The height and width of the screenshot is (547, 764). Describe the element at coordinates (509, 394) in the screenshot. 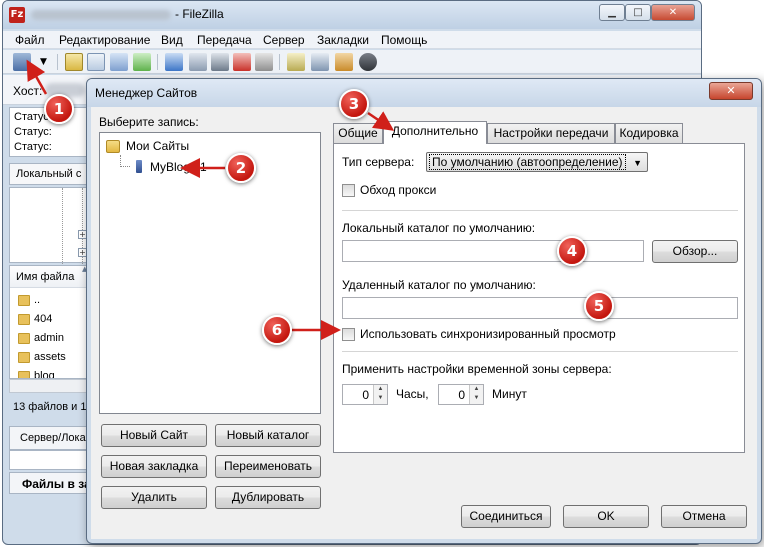

I see `minutes-label: Минут` at that location.